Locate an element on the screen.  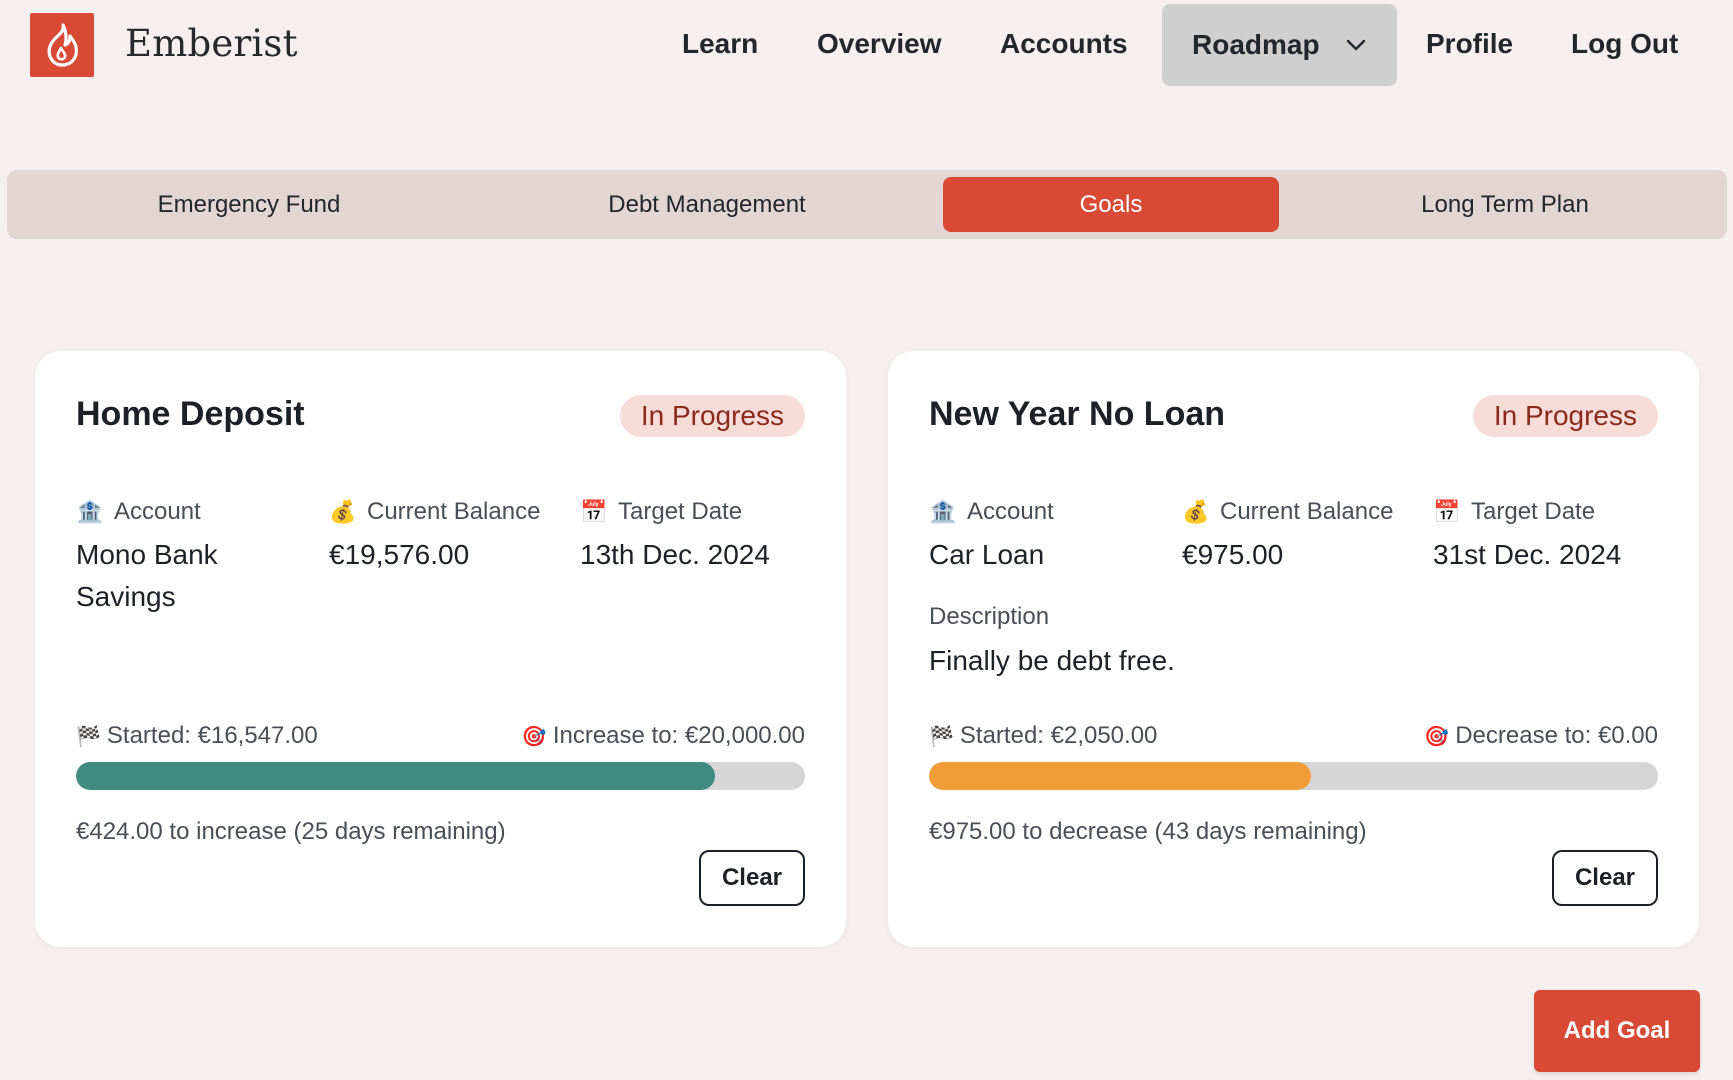
tab-emergency-fund: Emergency Fund is located at coordinates (249, 204).